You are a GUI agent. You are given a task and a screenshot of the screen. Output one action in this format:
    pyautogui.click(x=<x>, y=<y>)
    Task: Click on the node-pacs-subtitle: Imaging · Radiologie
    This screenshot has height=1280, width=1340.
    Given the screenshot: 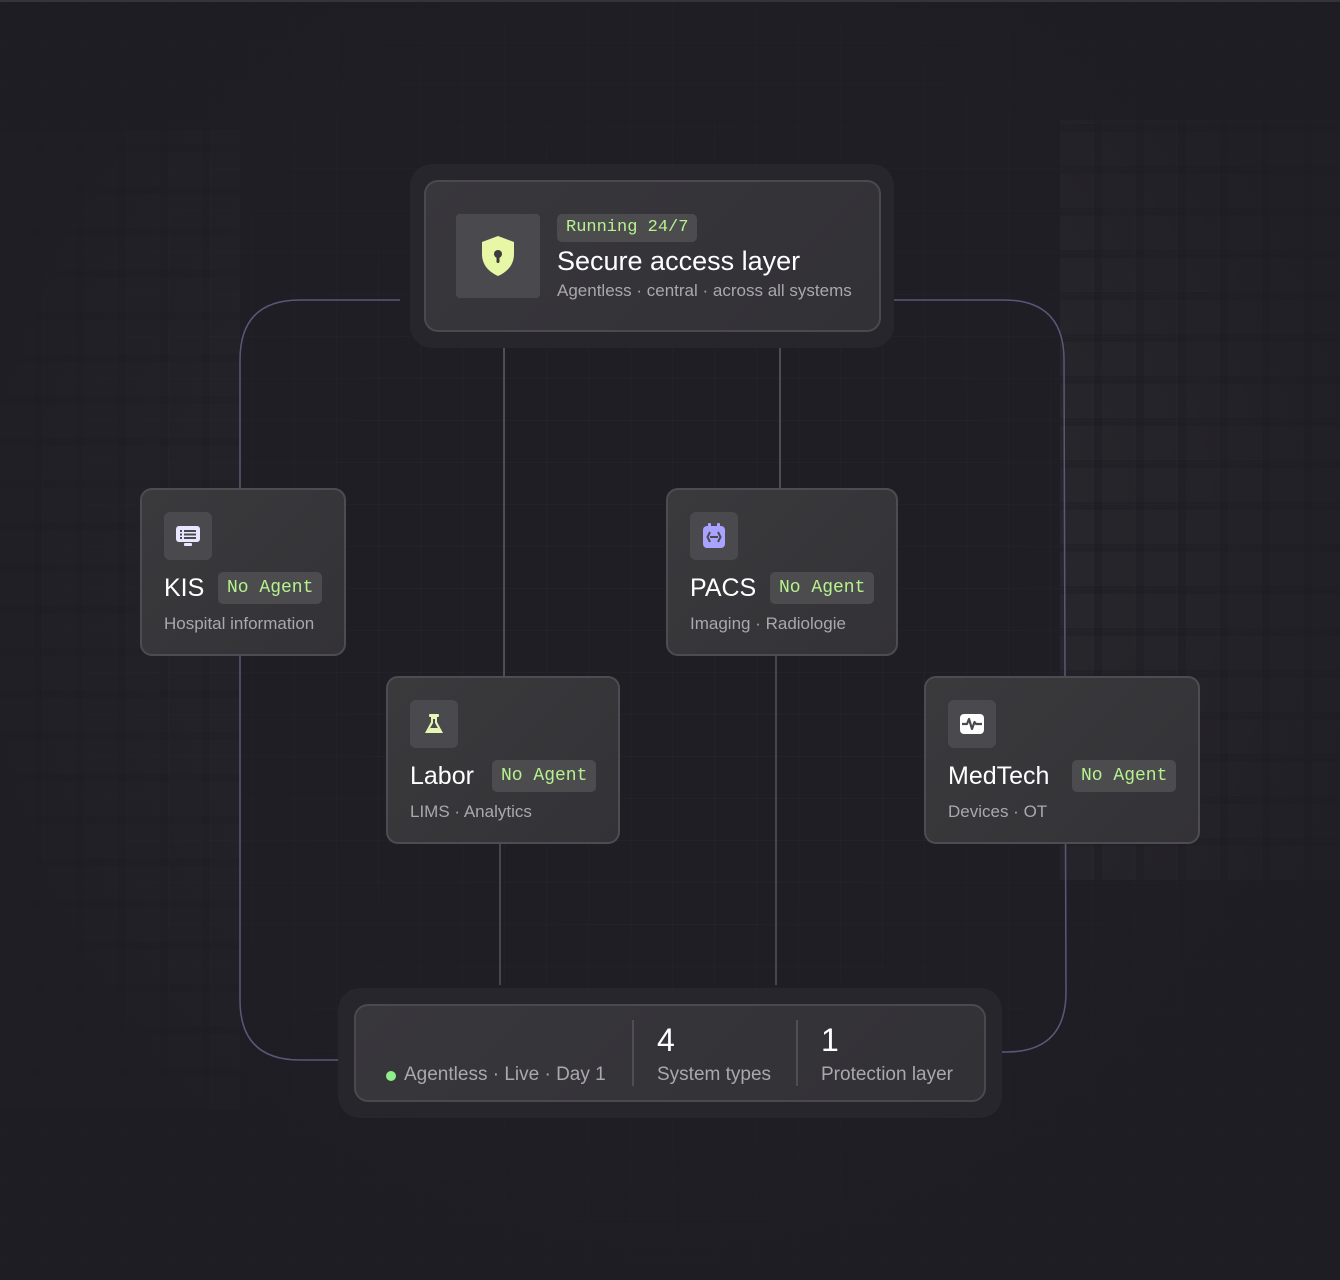 What is the action you would take?
    pyautogui.click(x=768, y=623)
    